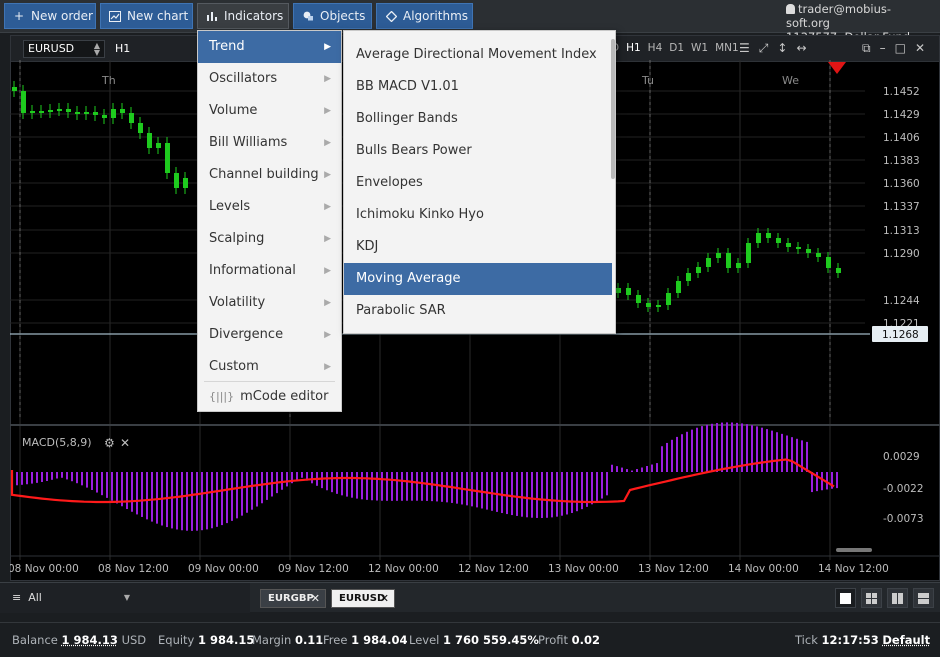 Image resolution: width=940 pixels, height=657 pixels. What do you see at coordinates (727, 48) in the screenshot?
I see `timeframe-mn1: MN1` at bounding box center [727, 48].